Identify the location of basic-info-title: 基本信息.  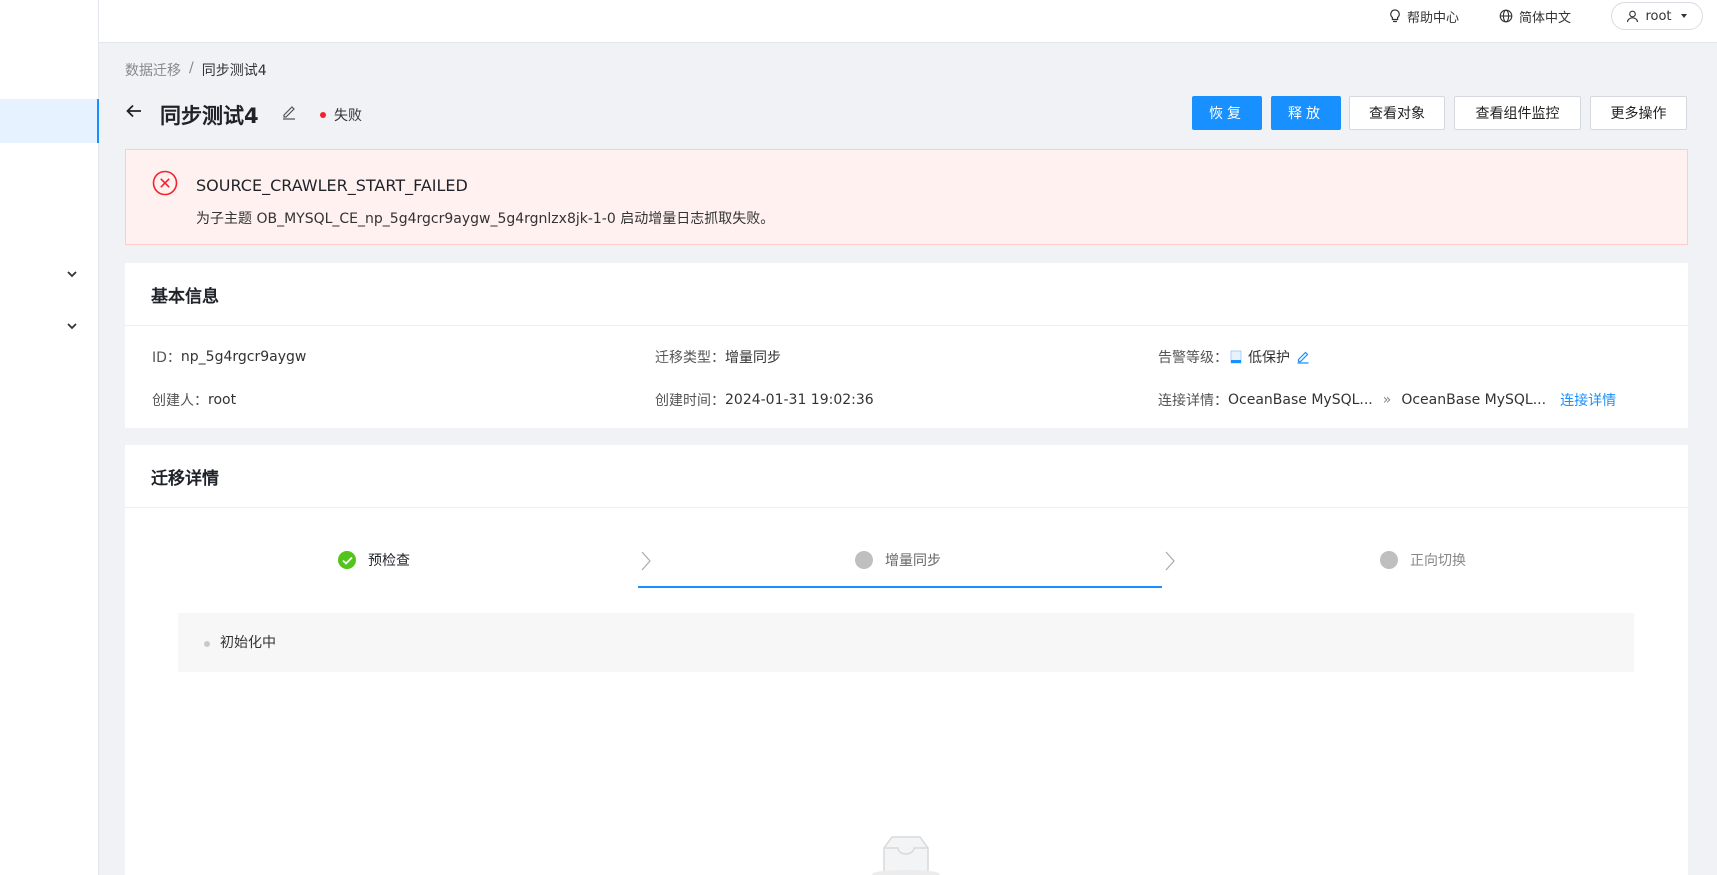
(906, 294).